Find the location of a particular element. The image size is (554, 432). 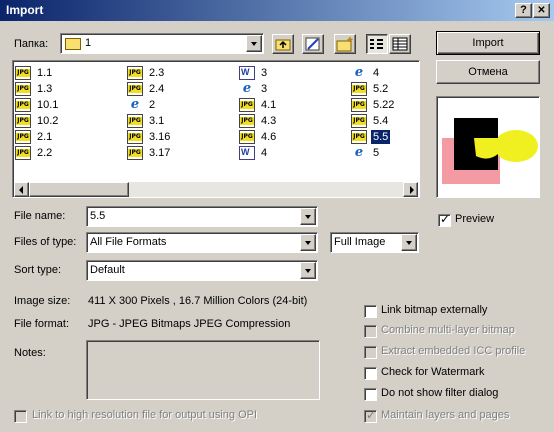

option-label: Do not show filter dialog is located at coordinates (440, 393).